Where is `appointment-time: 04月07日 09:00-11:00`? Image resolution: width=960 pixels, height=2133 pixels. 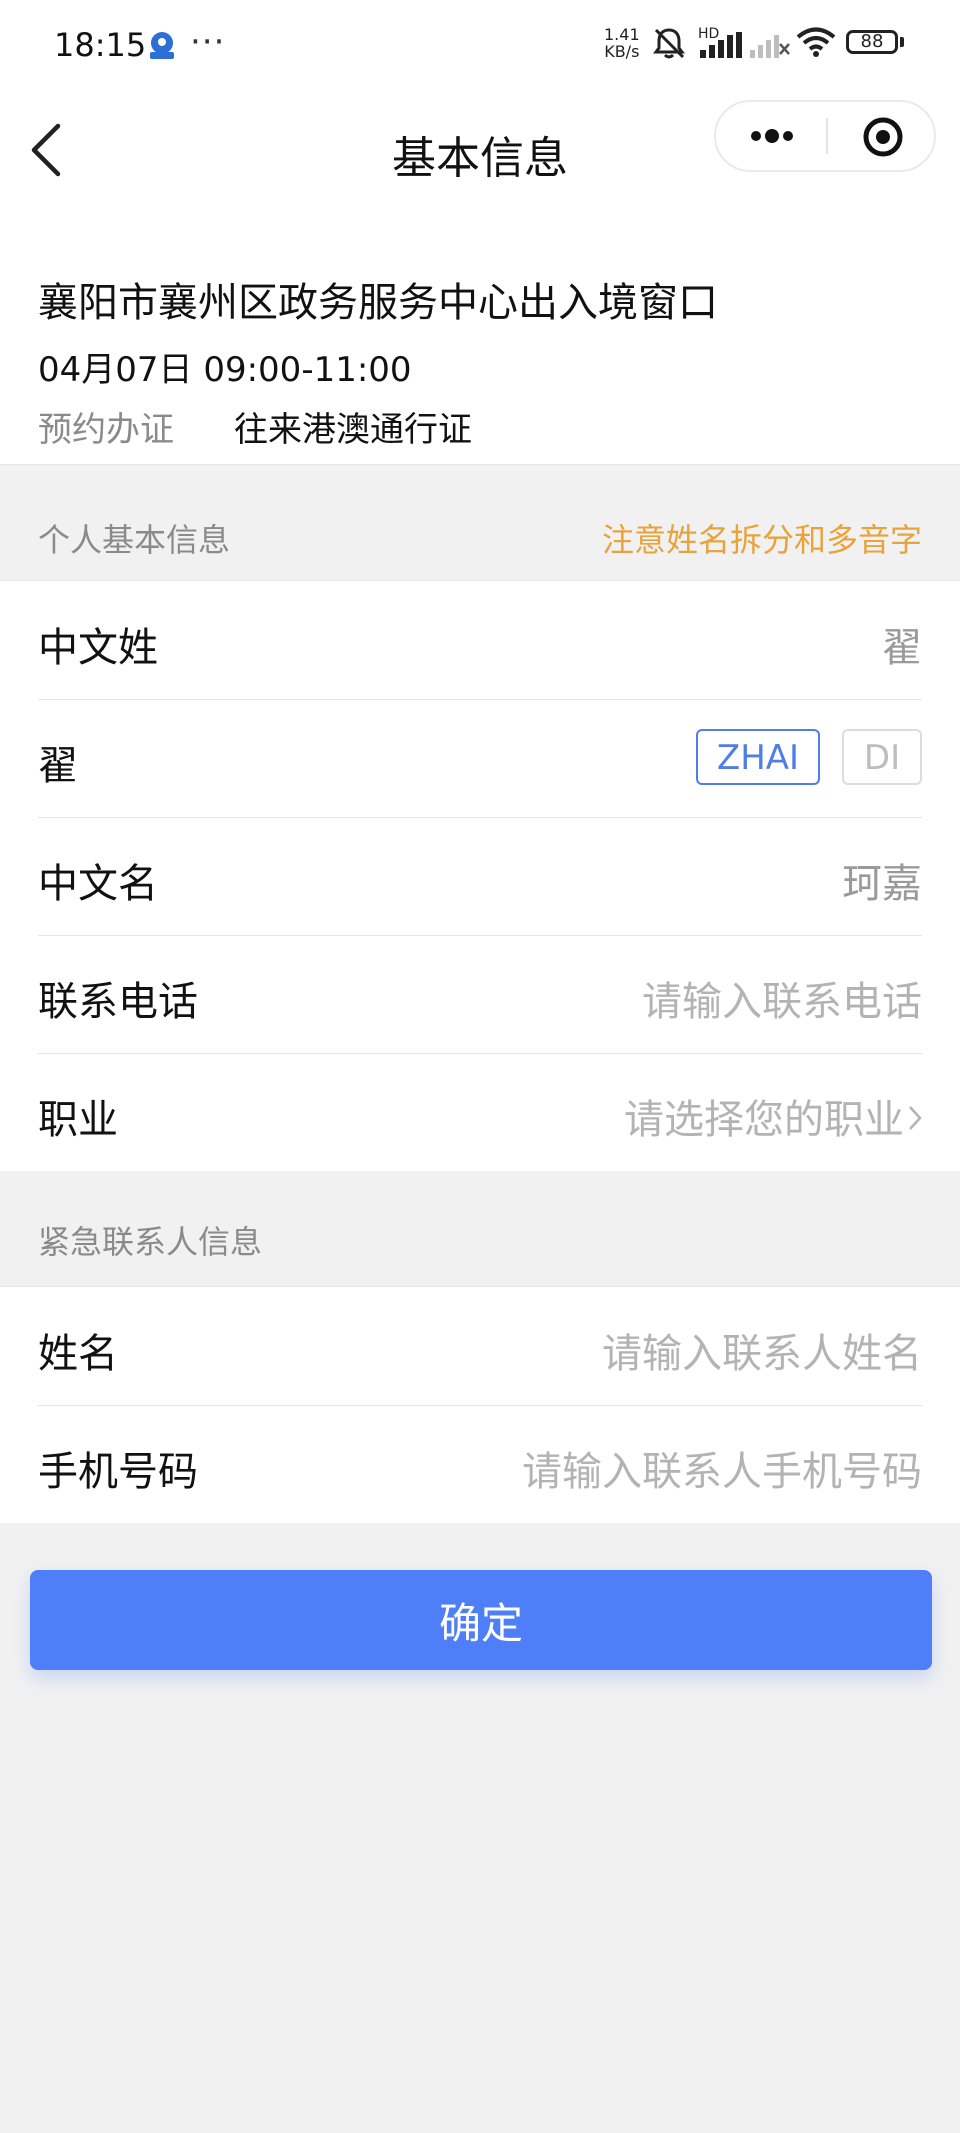 appointment-time: 04月07日 09:00-11:00 is located at coordinates (225, 370).